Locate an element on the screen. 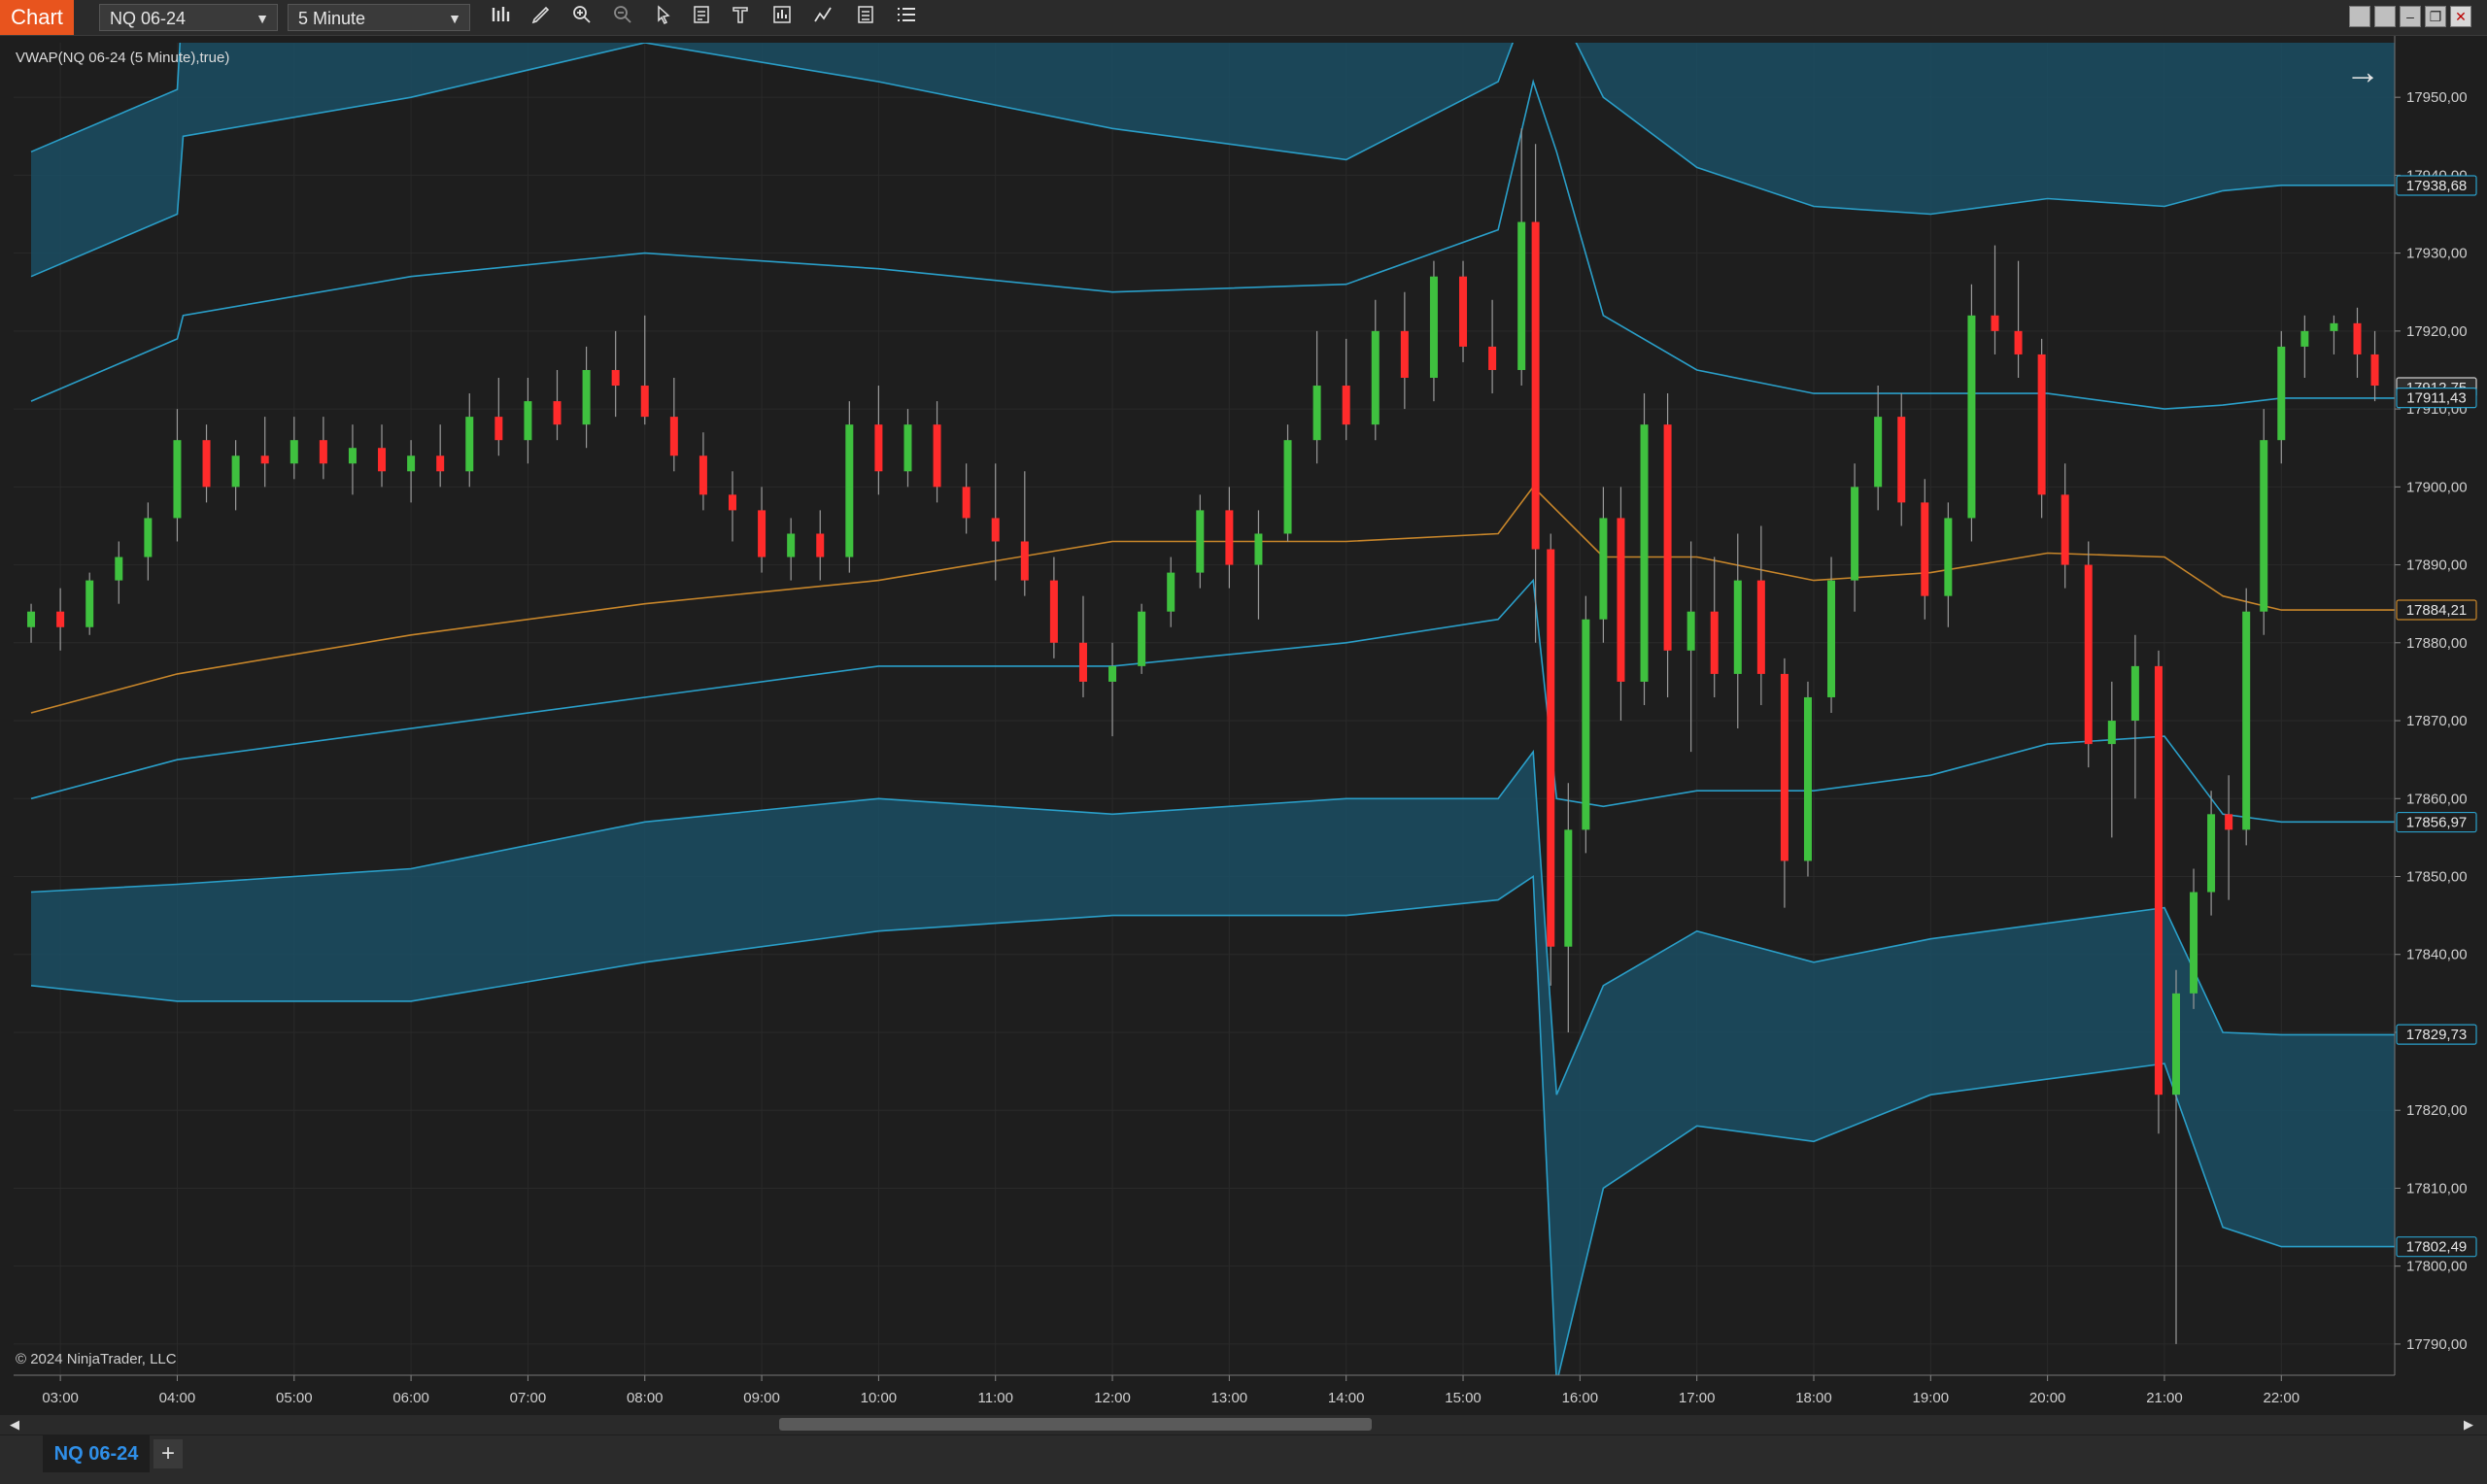  y-tick-label: 17870,00 is located at coordinates (2437, 721).